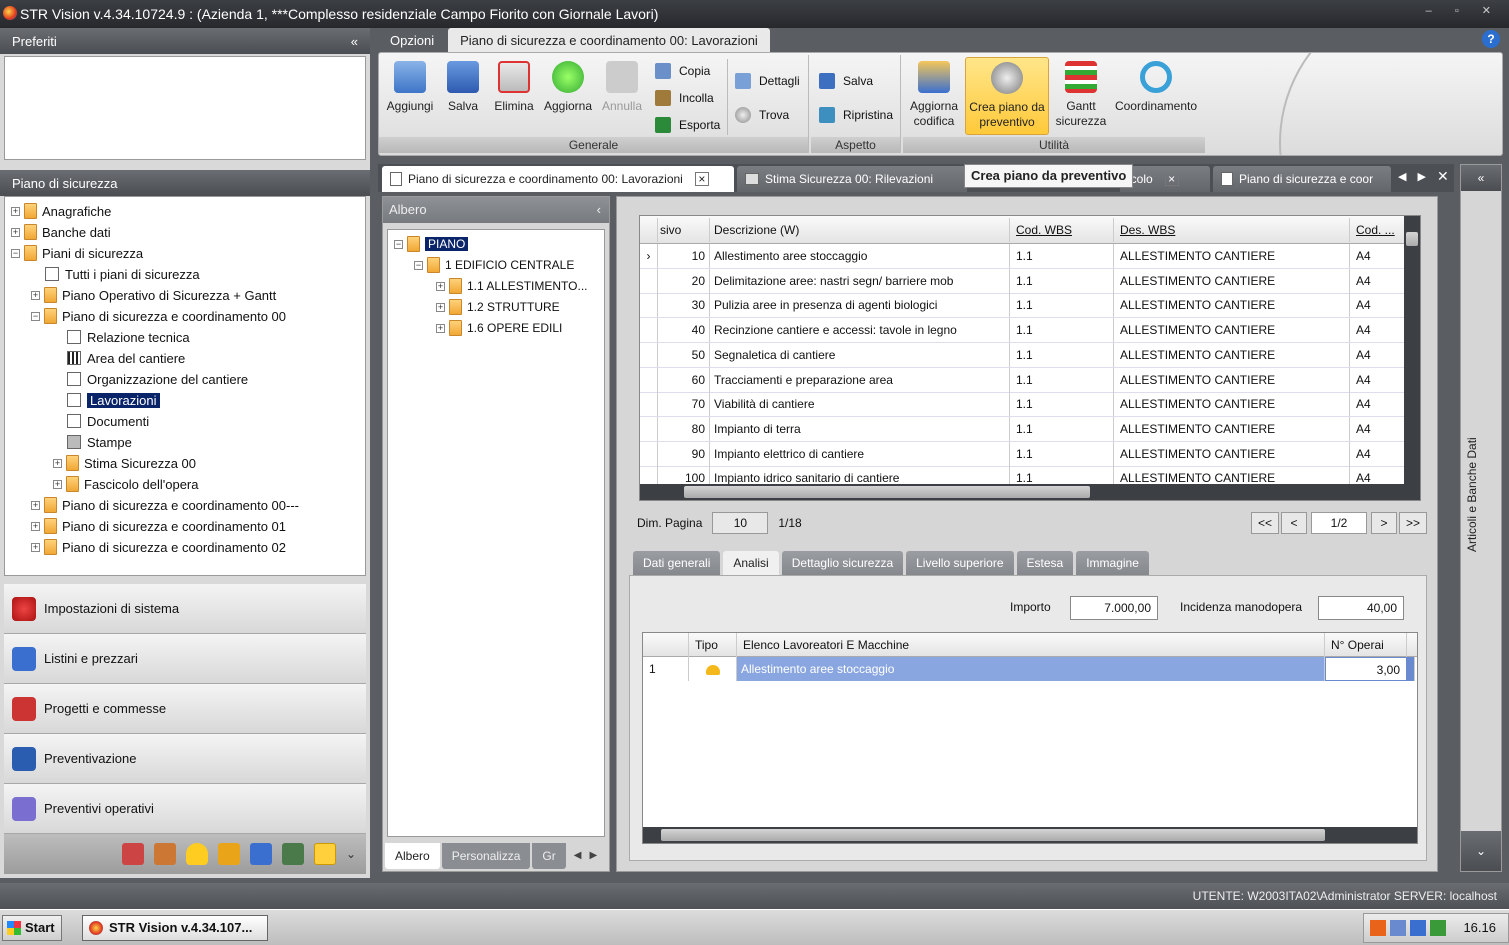 This screenshot has width=1509, height=945. Describe the element at coordinates (1081, 95) in the screenshot. I see `gantt-button: Gantt sicurezza` at that location.